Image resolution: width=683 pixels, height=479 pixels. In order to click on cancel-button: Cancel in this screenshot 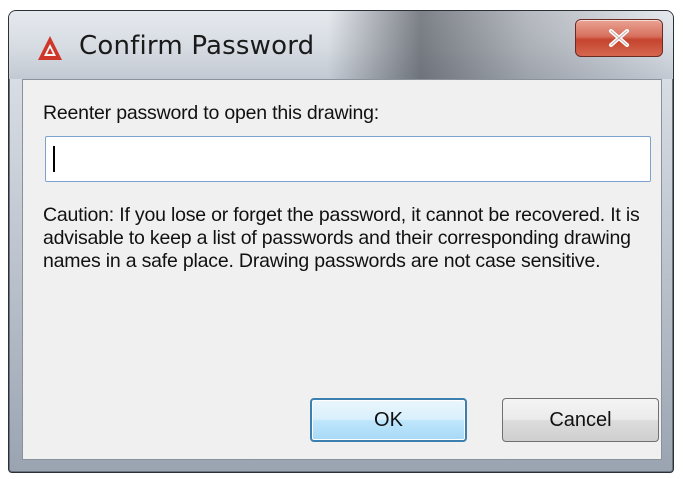, I will do `click(580, 420)`.